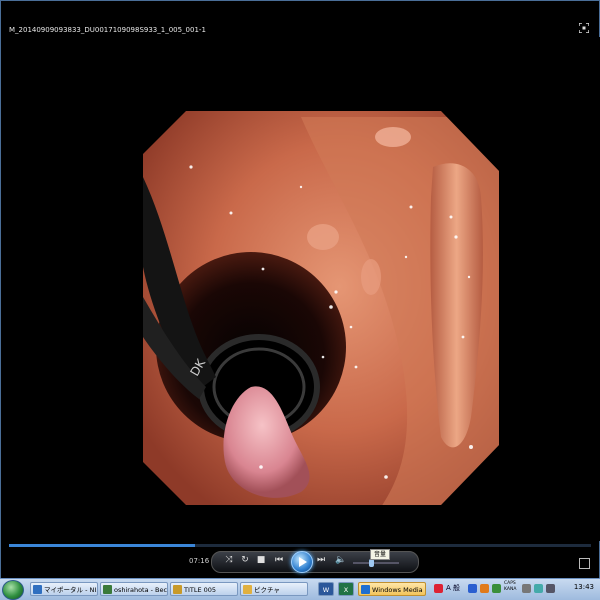 The image size is (600, 600). I want to click on taskbar-item-pictures: ピクチャ, so click(274, 589).